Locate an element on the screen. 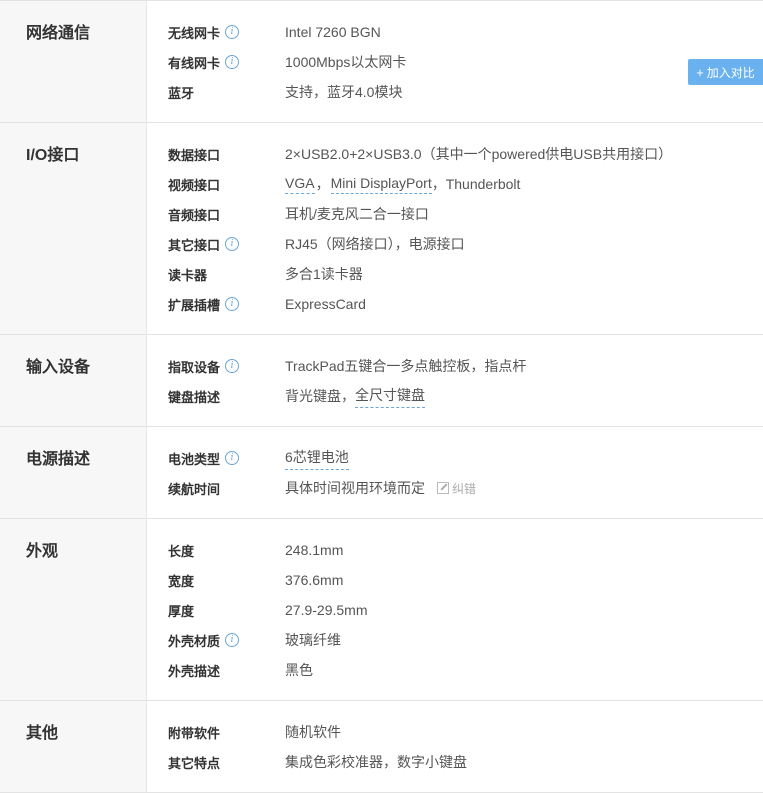 The width and height of the screenshot is (763, 793). spec-label-text: 有线网卡 is located at coordinates (194, 63).